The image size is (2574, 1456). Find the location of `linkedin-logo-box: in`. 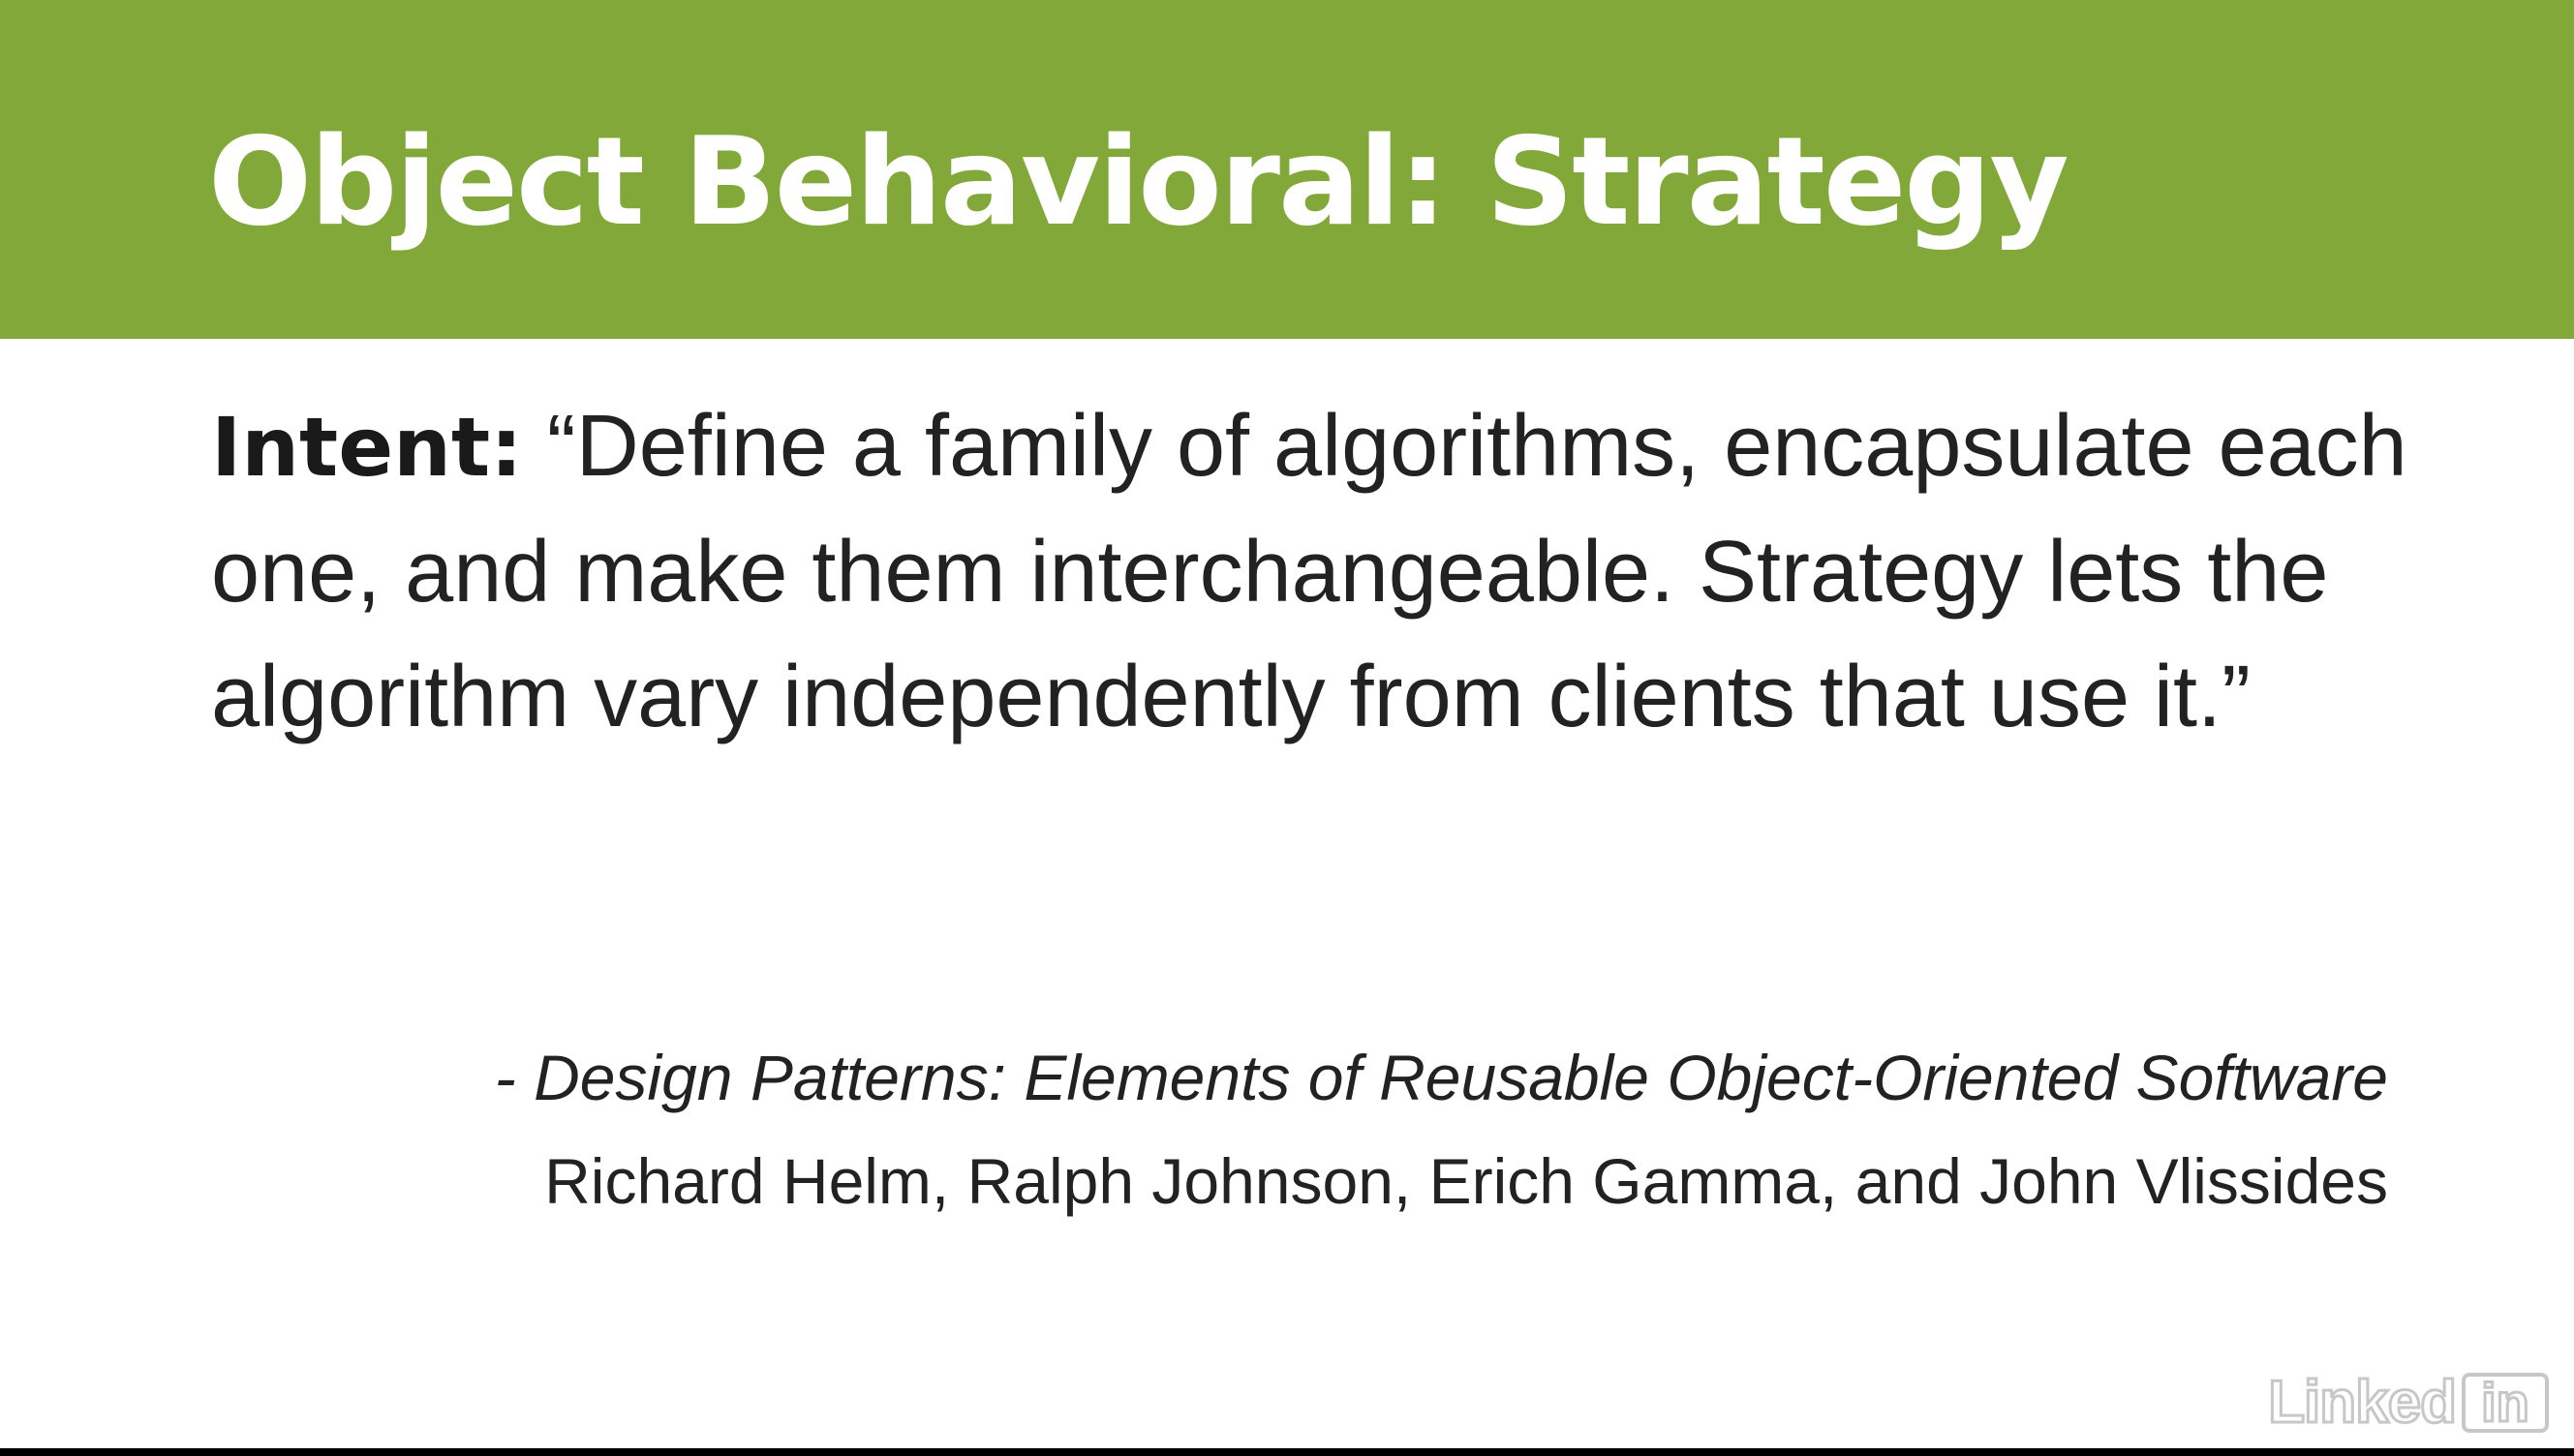

linkedin-logo-box: in is located at coordinates (2505, 1403).